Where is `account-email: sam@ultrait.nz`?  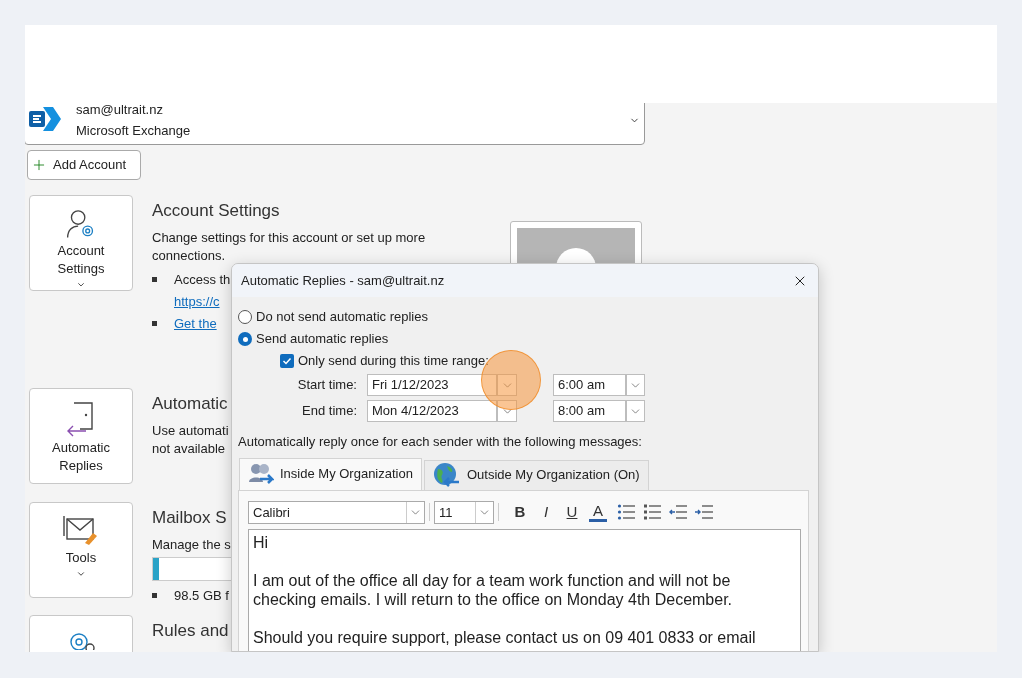
account-email: sam@ultrait.nz is located at coordinates (120, 111).